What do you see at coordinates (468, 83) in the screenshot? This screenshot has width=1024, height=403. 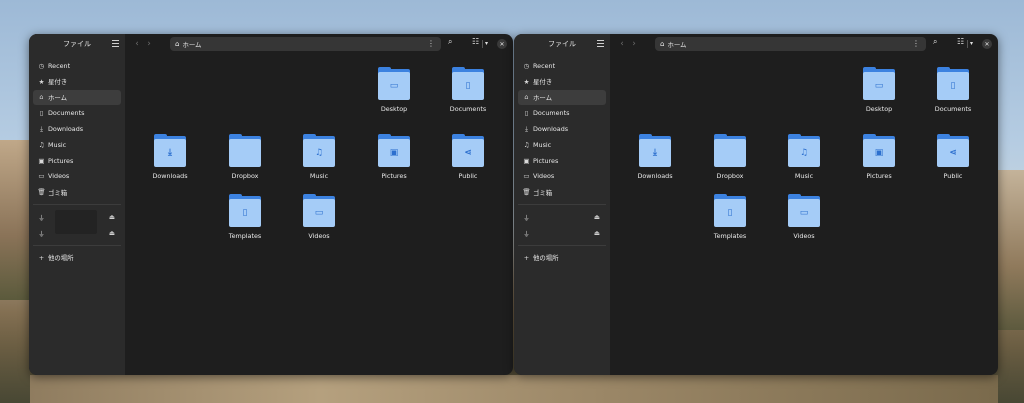 I see `folder-icon: ▯` at bounding box center [468, 83].